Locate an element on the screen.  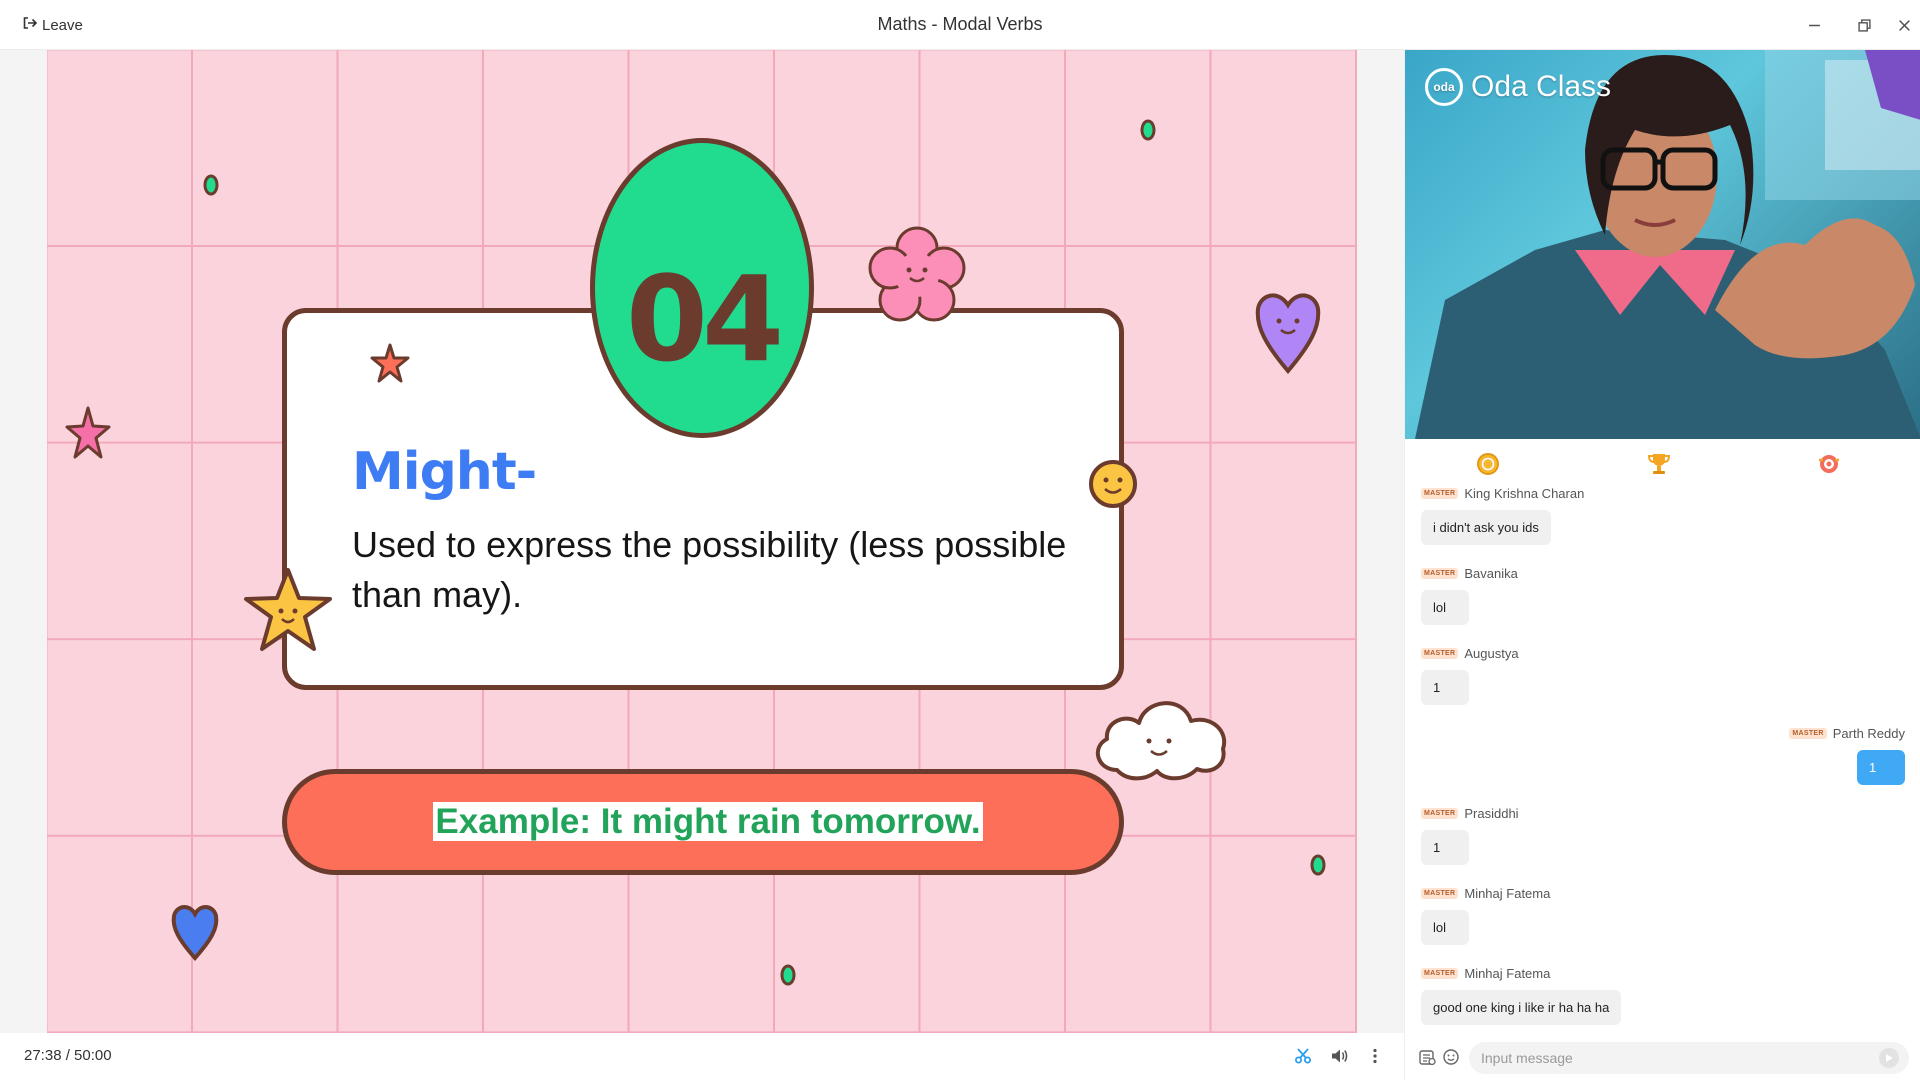
coins-tab is located at coordinates (1488, 464).